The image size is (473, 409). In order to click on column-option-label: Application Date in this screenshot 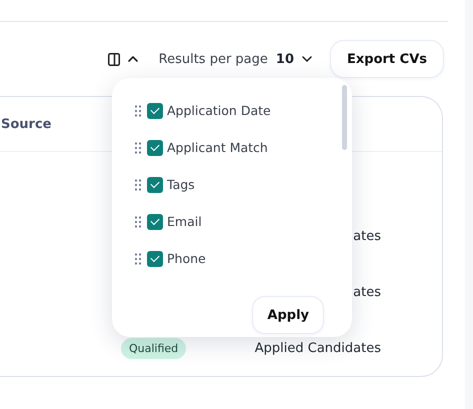, I will do `click(219, 110)`.